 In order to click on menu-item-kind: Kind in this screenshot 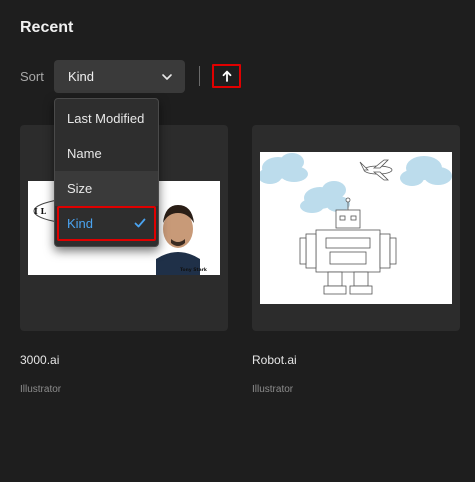, I will do `click(106, 223)`.